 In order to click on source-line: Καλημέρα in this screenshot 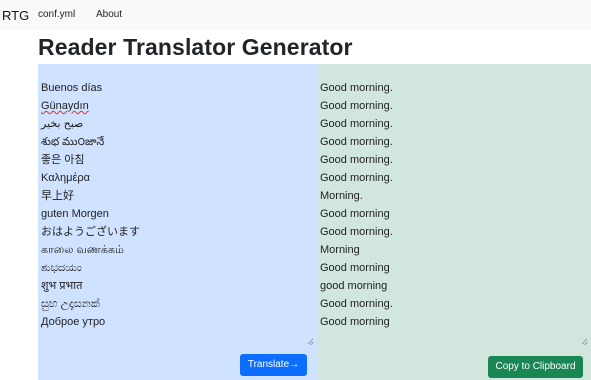, I will do `click(66, 178)`.